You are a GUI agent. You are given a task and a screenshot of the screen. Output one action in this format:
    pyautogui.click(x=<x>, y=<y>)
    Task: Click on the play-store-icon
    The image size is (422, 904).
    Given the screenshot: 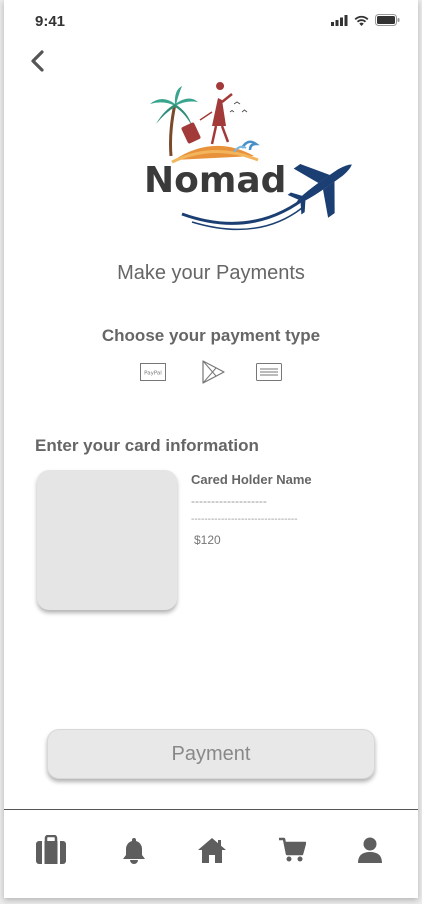 What is the action you would take?
    pyautogui.click(x=213, y=372)
    